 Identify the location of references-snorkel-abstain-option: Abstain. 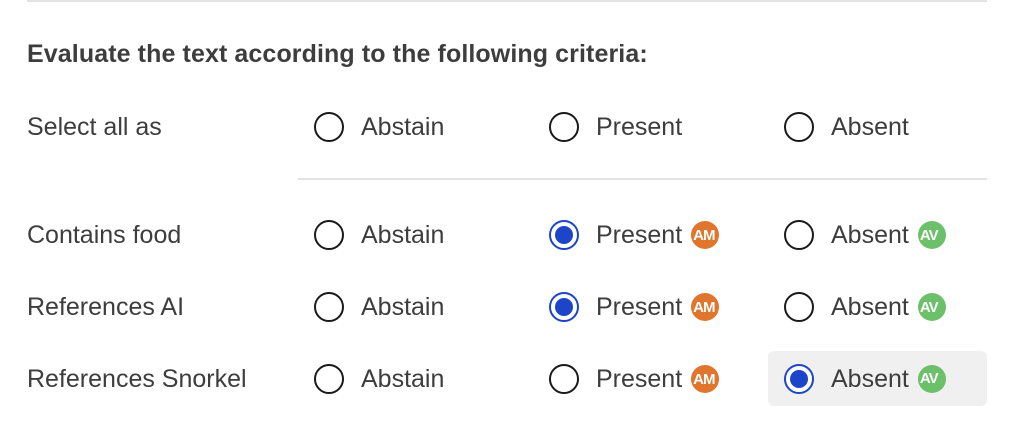
(400, 379).